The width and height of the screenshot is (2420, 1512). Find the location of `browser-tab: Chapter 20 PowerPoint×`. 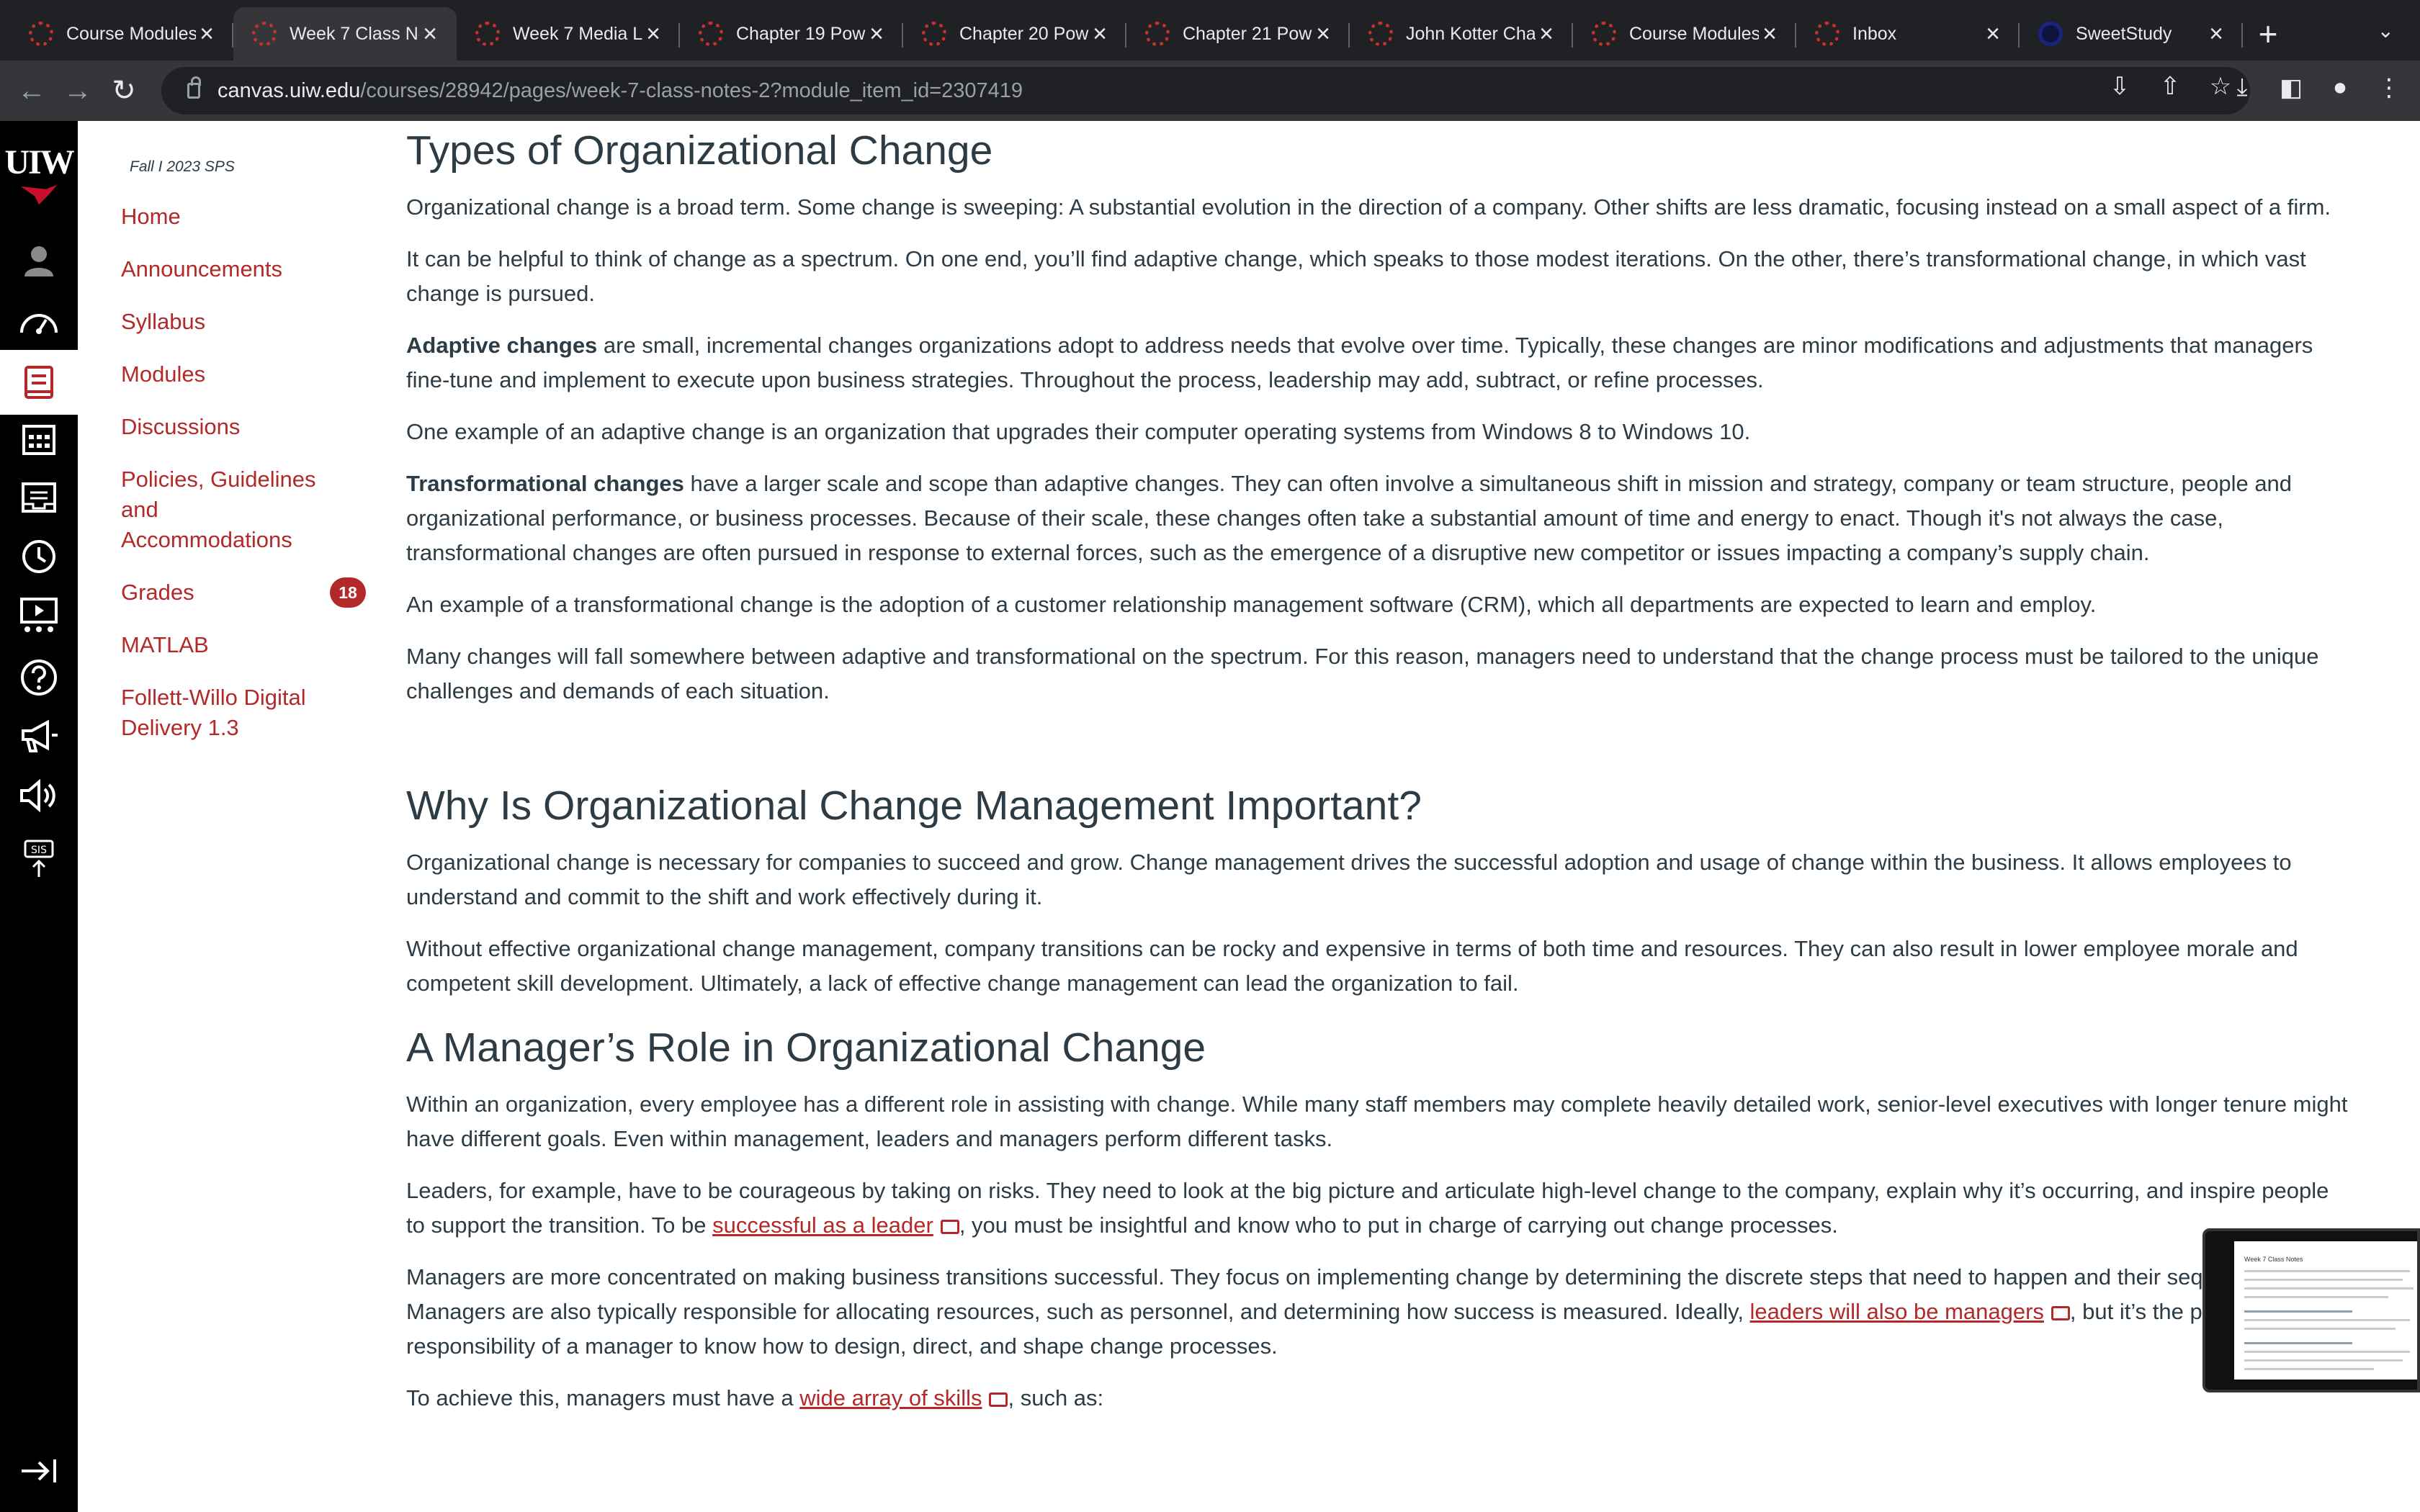

browser-tab: Chapter 20 PowerPoint× is located at coordinates (1014, 33).